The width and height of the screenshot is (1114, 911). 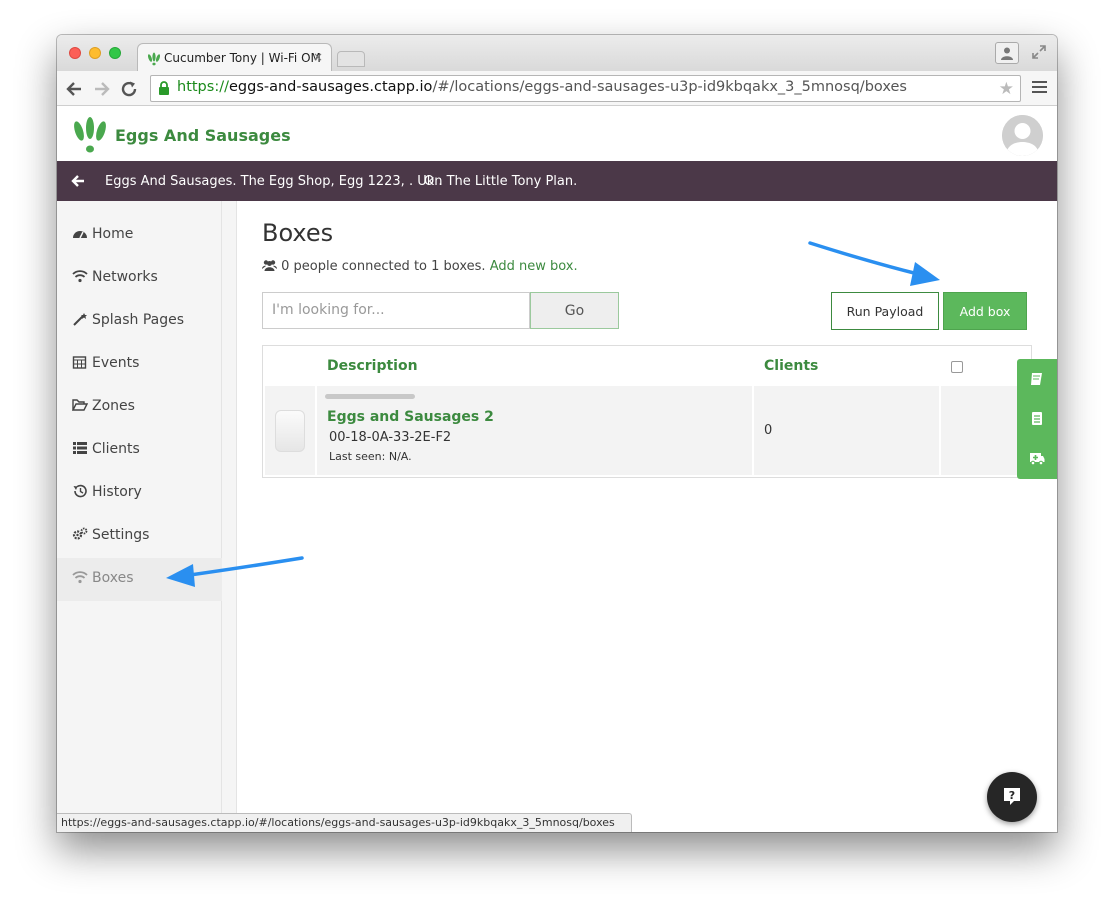 What do you see at coordinates (351, 59) in the screenshot?
I see `new-tab-button` at bounding box center [351, 59].